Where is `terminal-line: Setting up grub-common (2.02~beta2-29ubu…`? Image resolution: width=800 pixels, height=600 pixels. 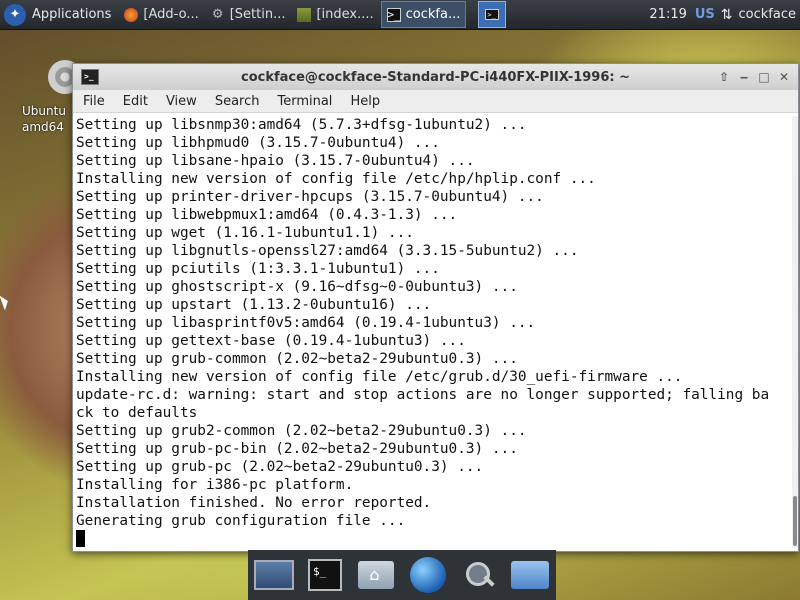
terminal-line: Setting up grub-common (2.02~beta2-29ubu… is located at coordinates (297, 359).